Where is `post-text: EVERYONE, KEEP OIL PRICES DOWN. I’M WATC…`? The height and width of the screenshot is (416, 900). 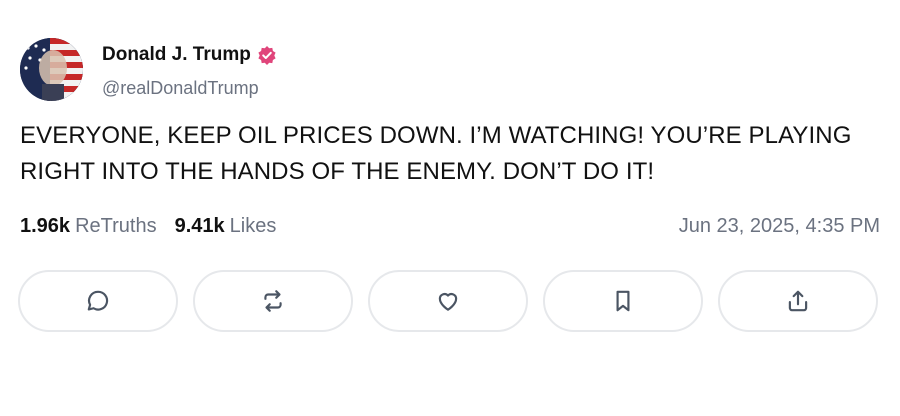
post-text: EVERYONE, KEEP OIL PRICES DOWN. I’M WATC… is located at coordinates (436, 153).